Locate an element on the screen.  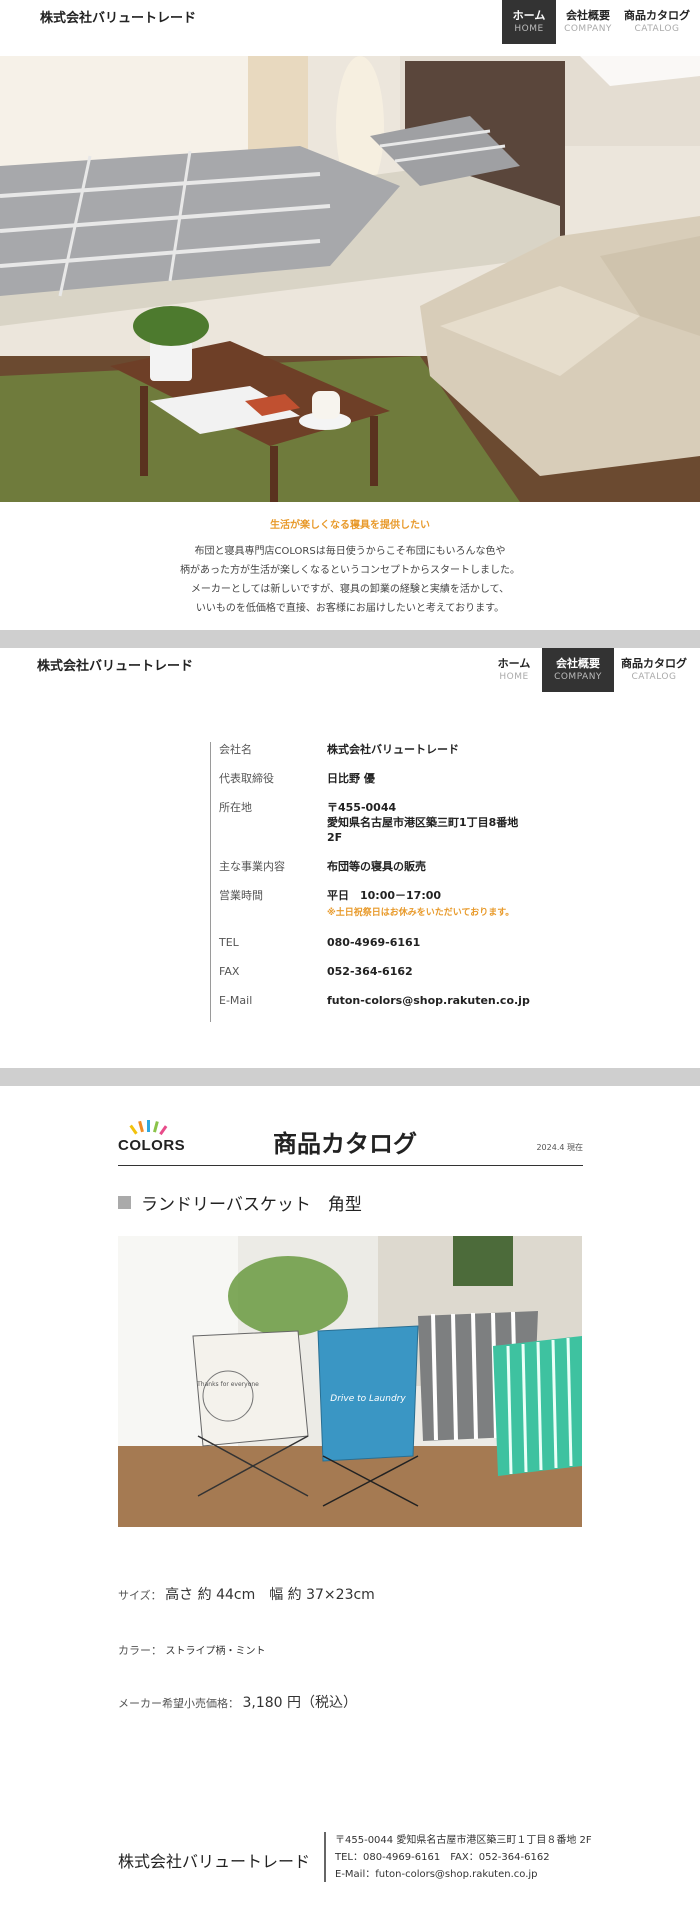
info-label: TEL is located at coordinates (229, 942).